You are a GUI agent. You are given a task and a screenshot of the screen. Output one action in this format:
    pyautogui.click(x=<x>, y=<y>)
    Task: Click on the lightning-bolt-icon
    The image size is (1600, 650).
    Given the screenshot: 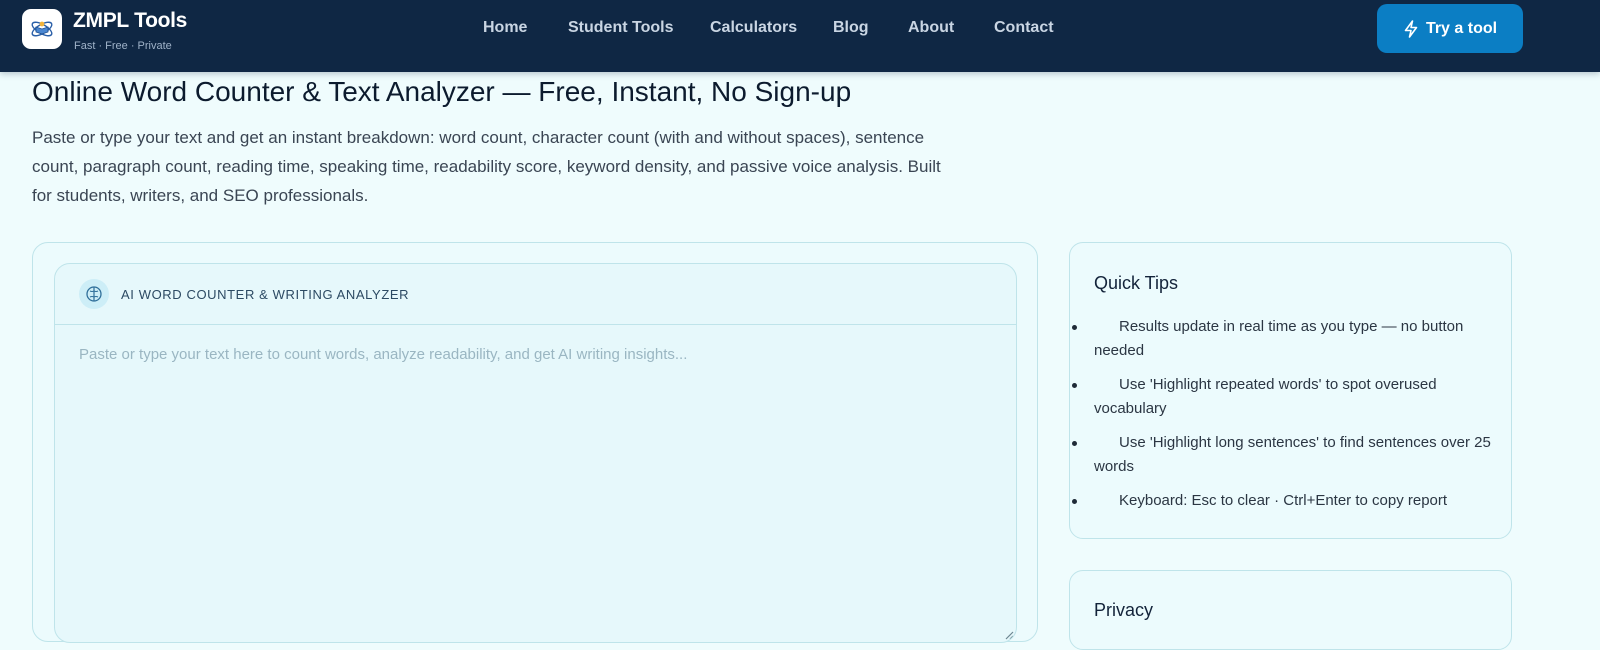 What is the action you would take?
    pyautogui.click(x=1411, y=28)
    